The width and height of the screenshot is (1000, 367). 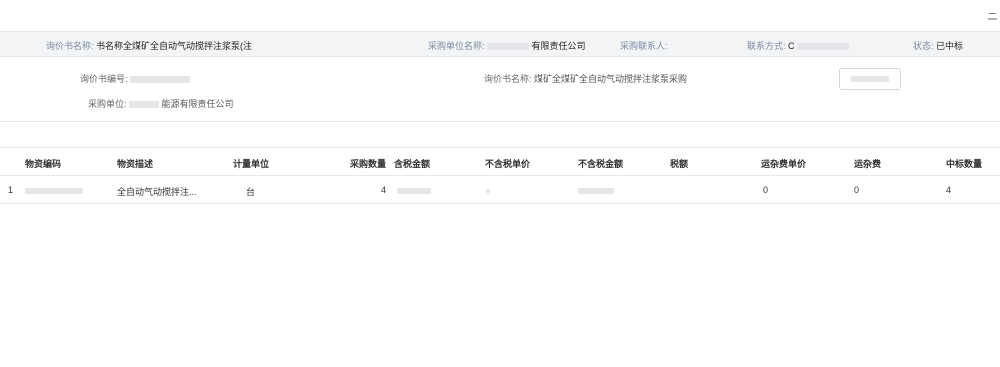 What do you see at coordinates (500, 15) in the screenshot?
I see `top-strip: ニ` at bounding box center [500, 15].